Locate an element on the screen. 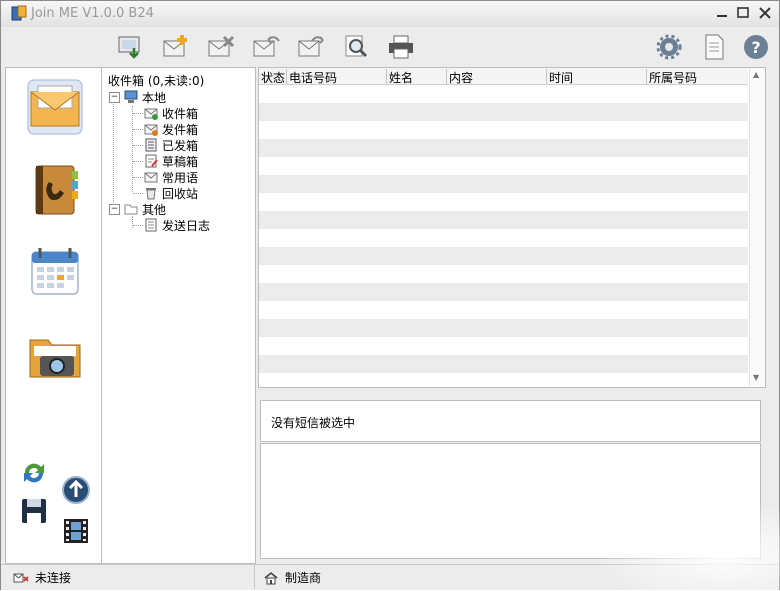 The image size is (780, 591). app-logo-icon is located at coordinates (19, 13).